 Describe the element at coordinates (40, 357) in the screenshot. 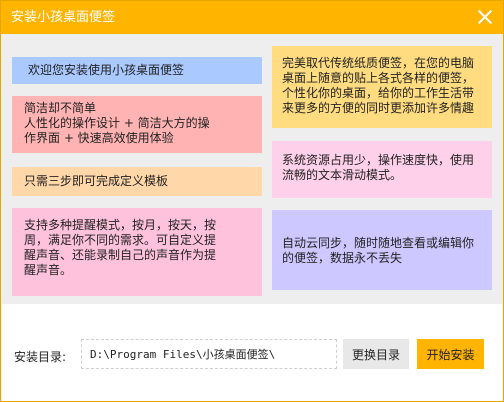

I see `install-dir-label: 安装目录:` at that location.